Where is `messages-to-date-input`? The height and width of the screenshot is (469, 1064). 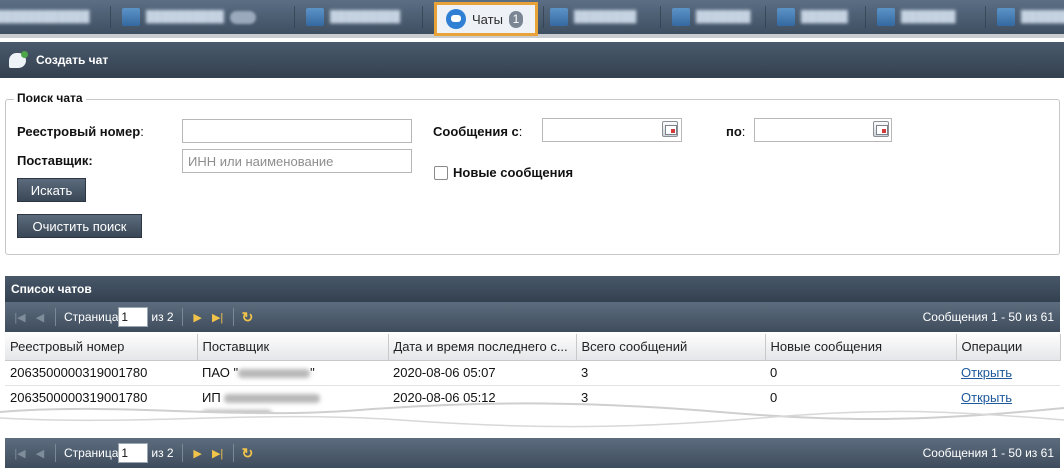
messages-to-date-input is located at coordinates (823, 130).